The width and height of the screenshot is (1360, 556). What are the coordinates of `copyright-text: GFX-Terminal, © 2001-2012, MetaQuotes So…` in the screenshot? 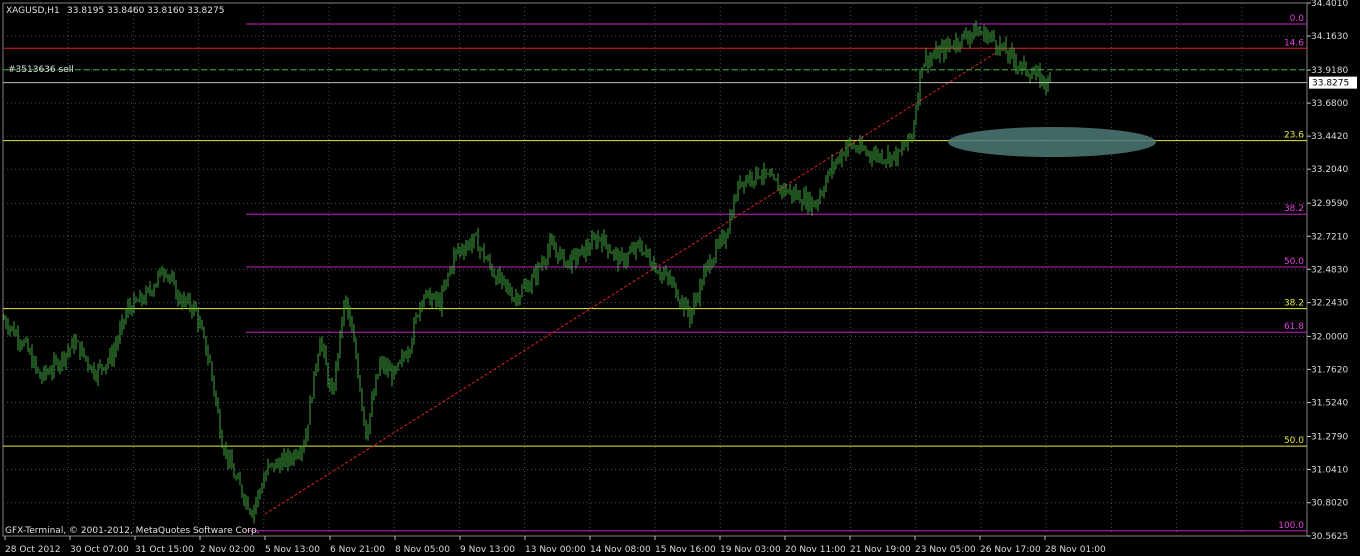 It's located at (132, 531).